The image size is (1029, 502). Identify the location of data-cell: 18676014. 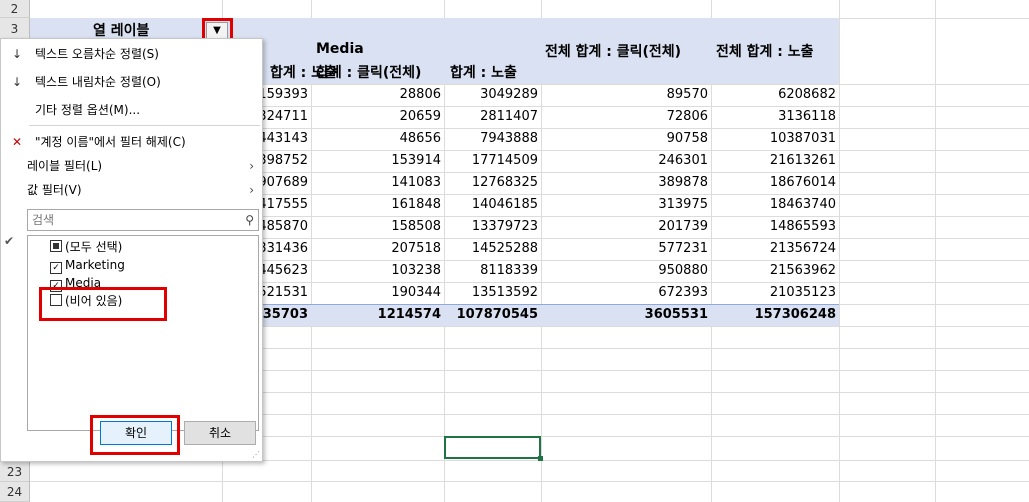
(757, 183).